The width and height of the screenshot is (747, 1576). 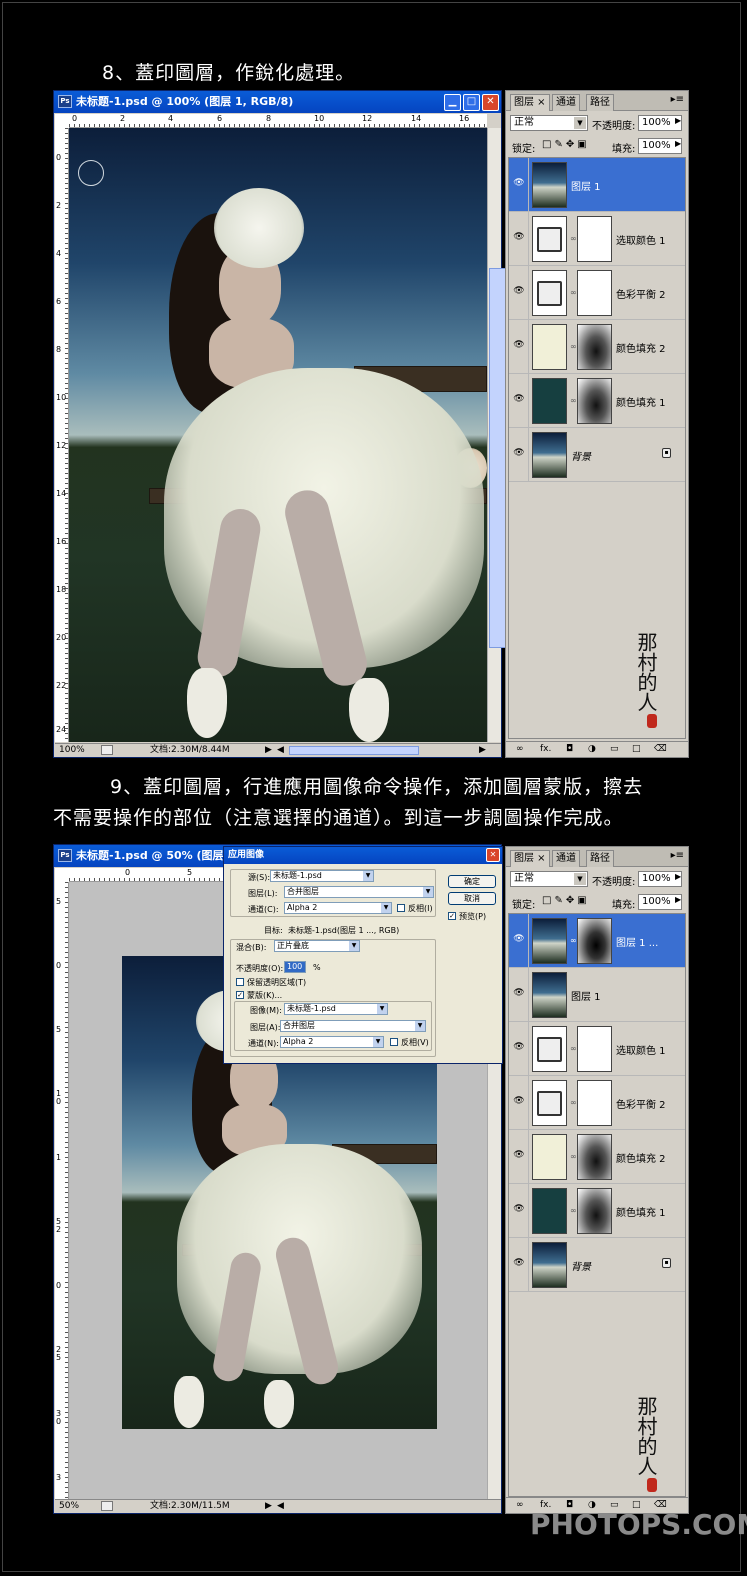 I want to click on opacity-input: 100, so click(x=295, y=967).